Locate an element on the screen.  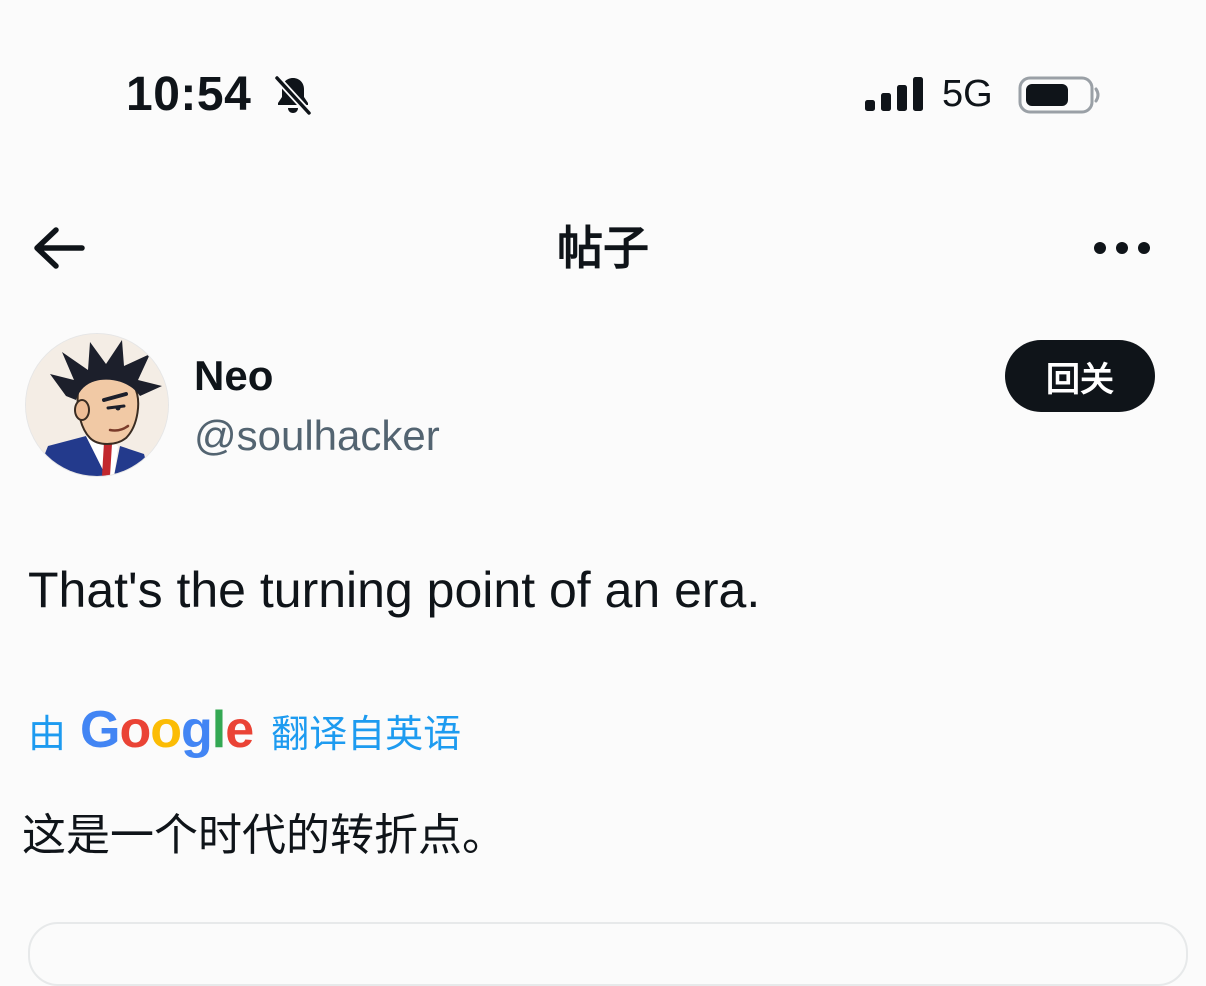
author-name: Neo is located at coordinates (233, 376).